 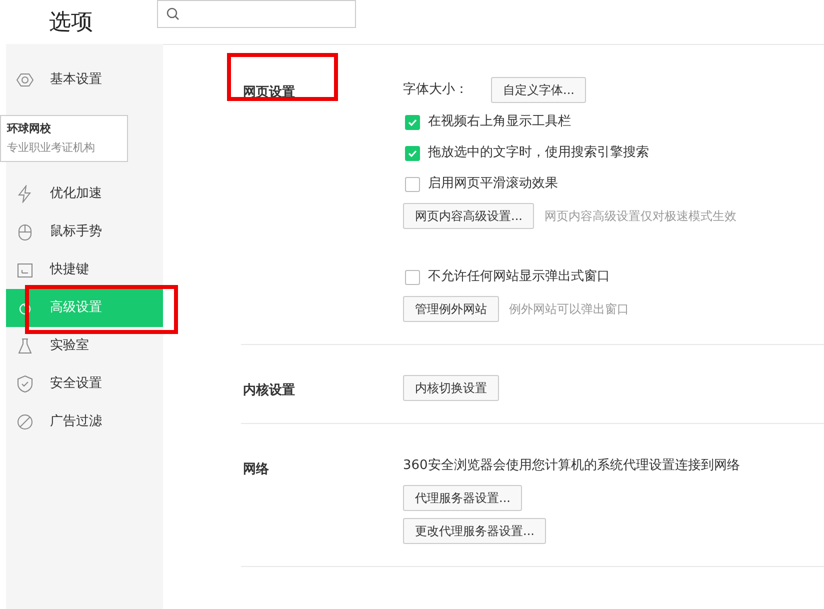 I want to click on sidebar-item: 广告过滤, so click(x=84, y=422).